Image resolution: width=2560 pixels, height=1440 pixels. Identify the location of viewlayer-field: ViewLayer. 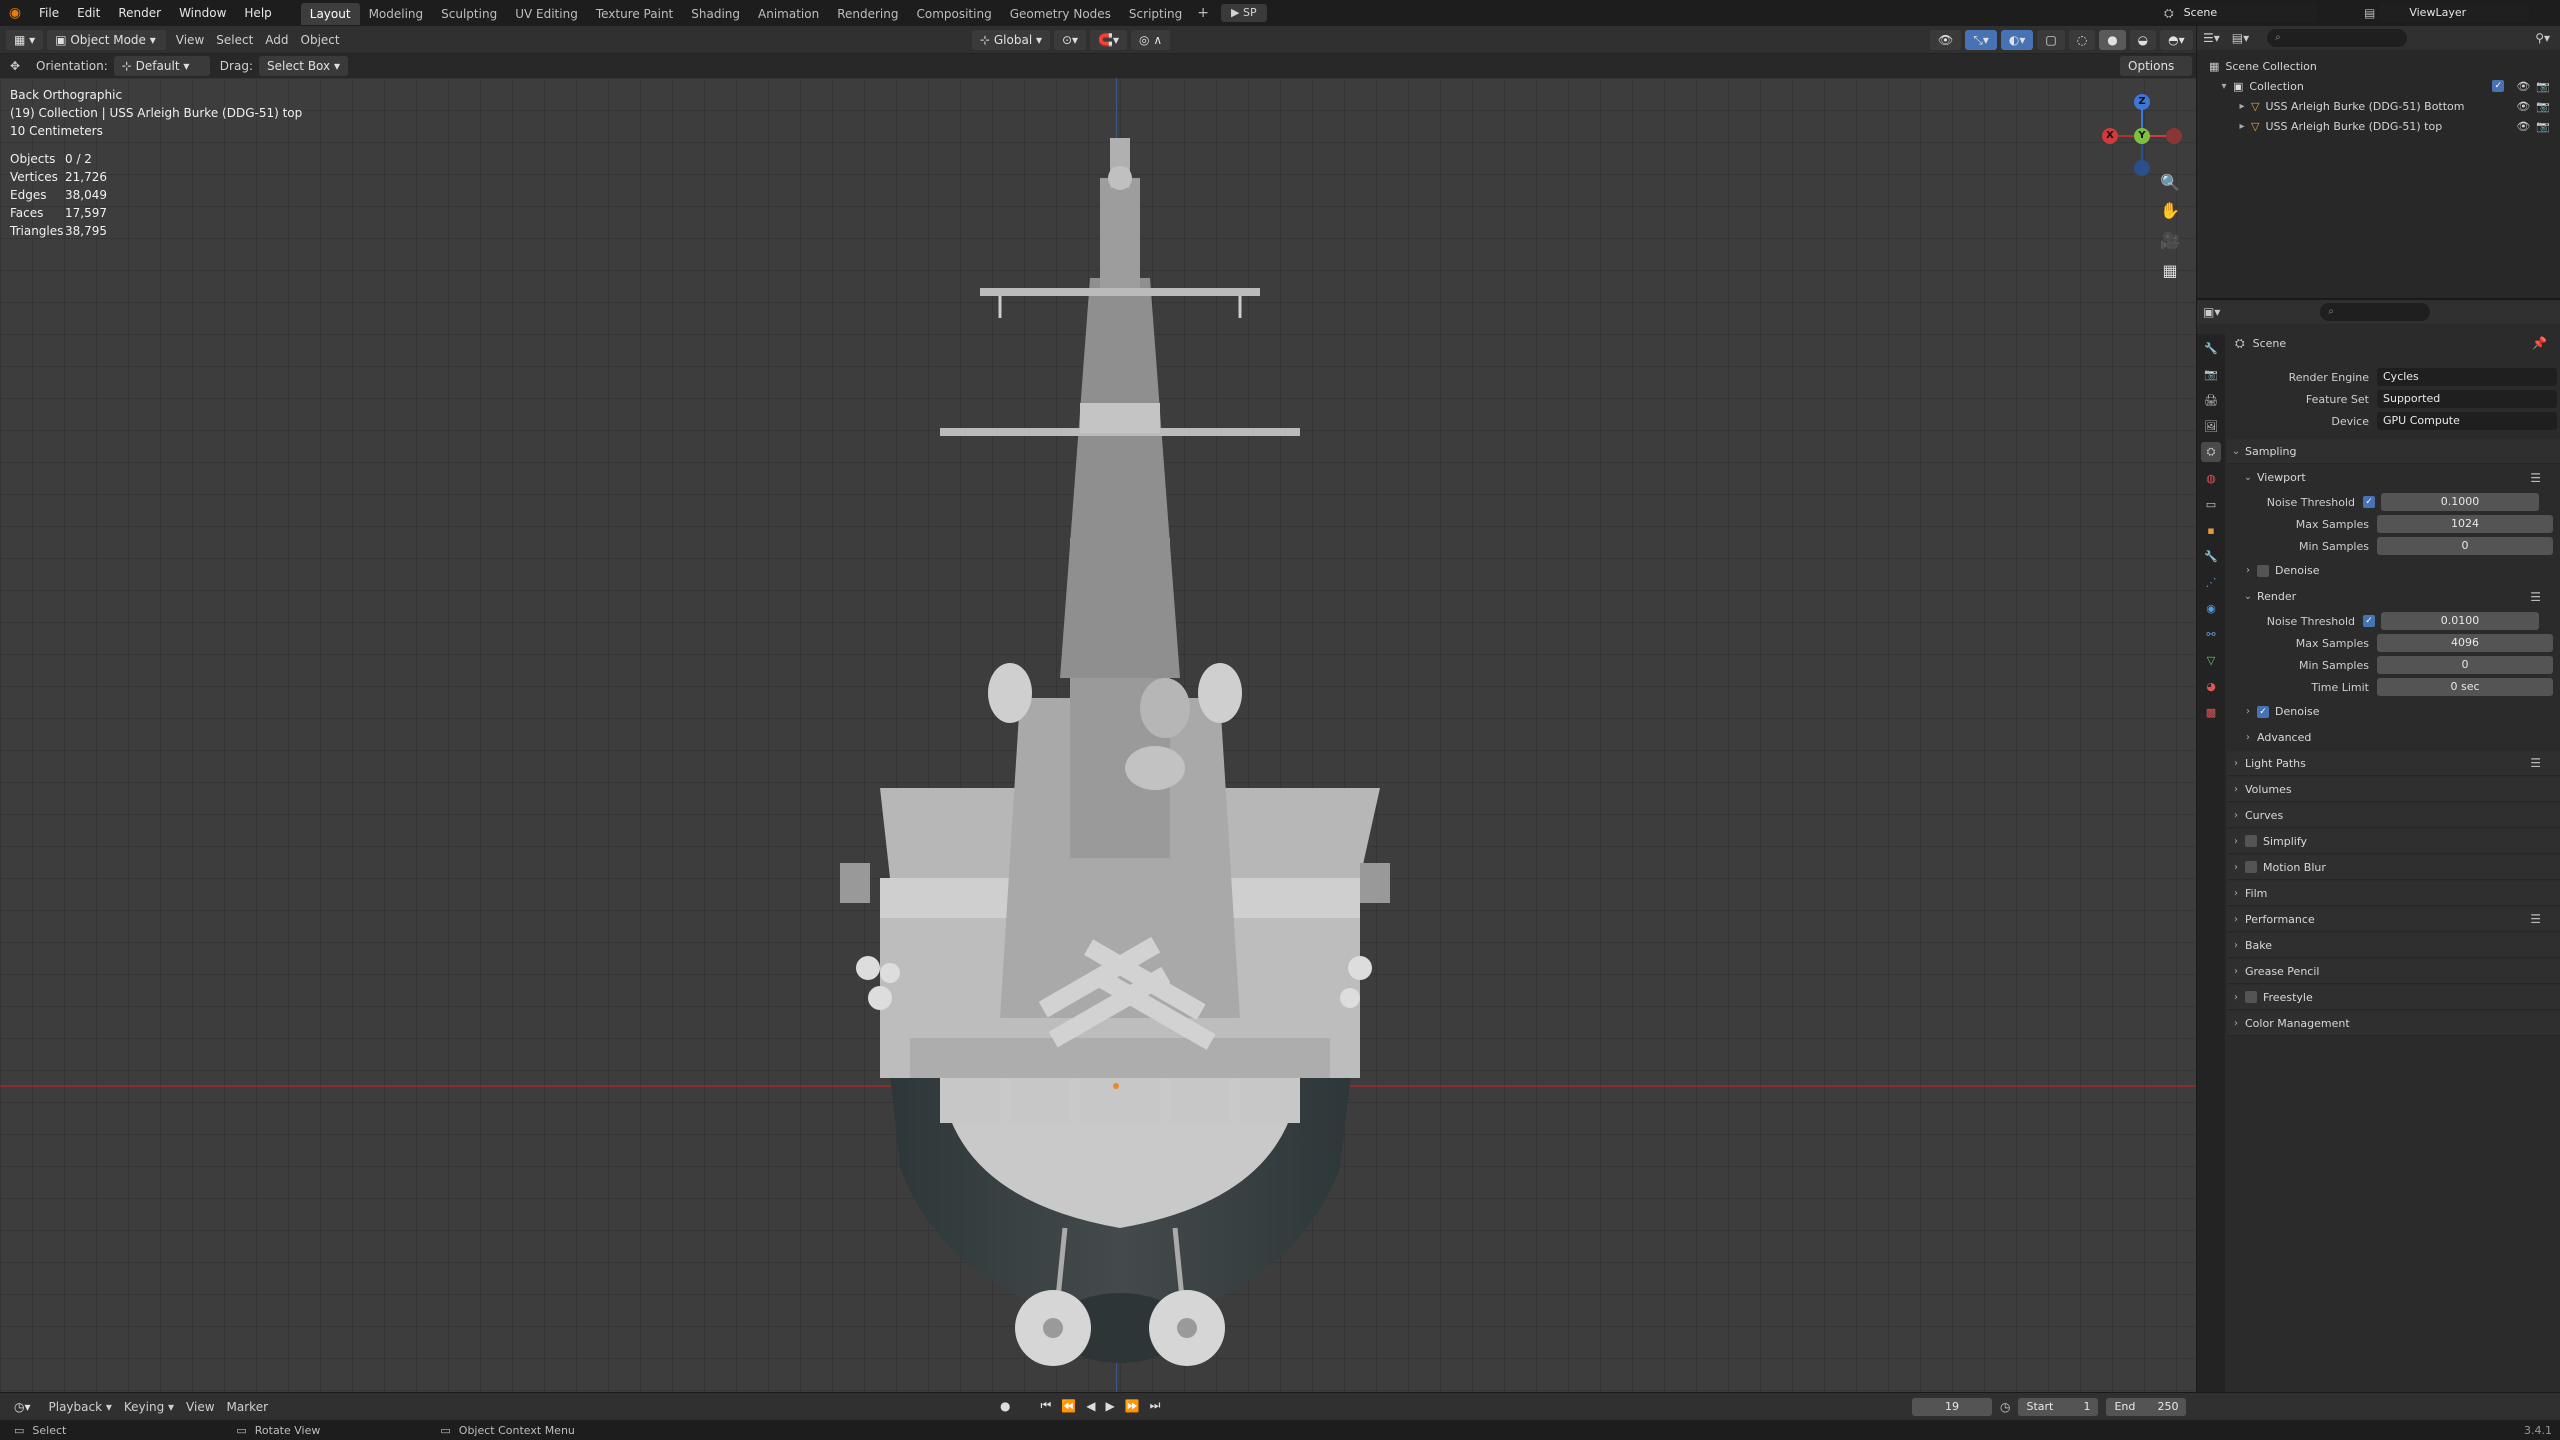
(2454, 13).